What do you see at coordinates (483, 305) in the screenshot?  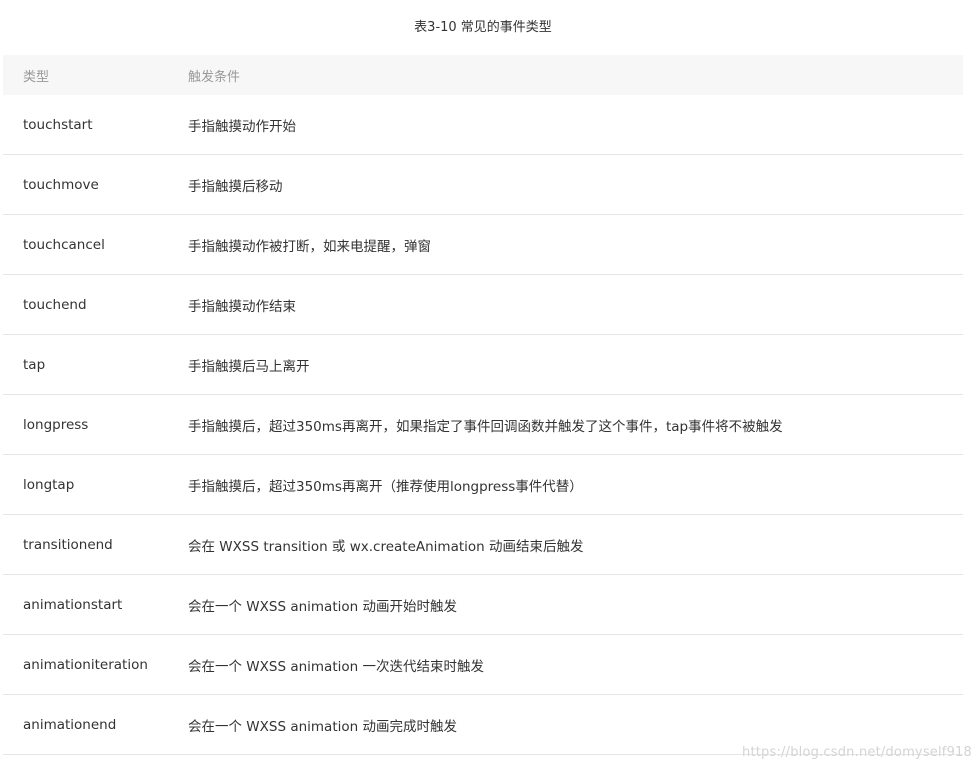 I see `table-row: touchend 手指触摸动作结束` at bounding box center [483, 305].